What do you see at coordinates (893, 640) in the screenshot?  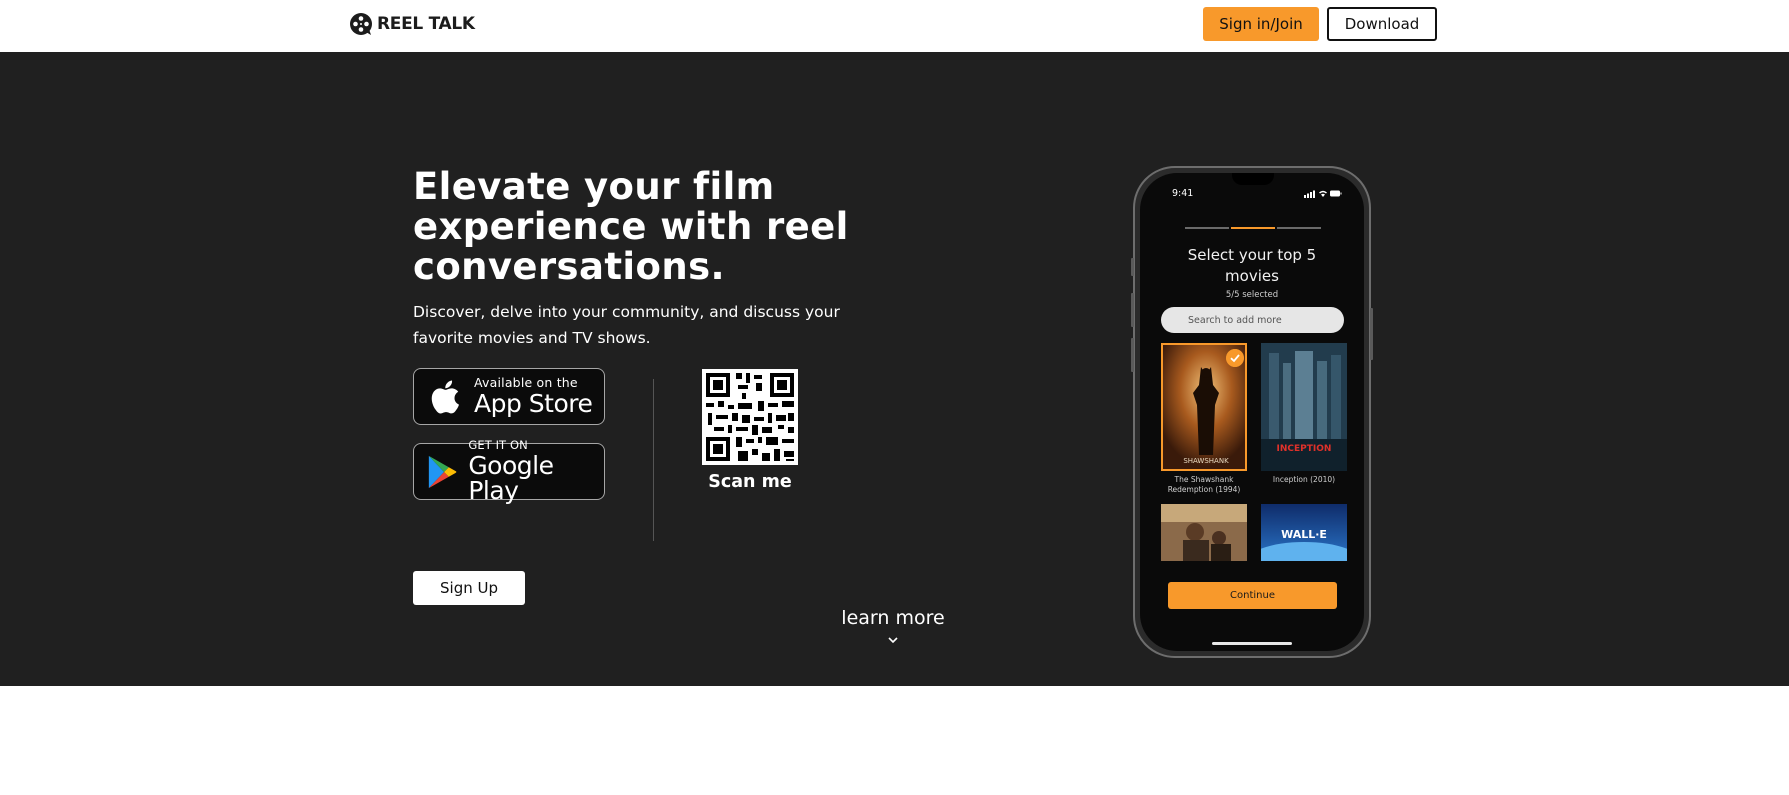 I see `chevron-down-icon` at bounding box center [893, 640].